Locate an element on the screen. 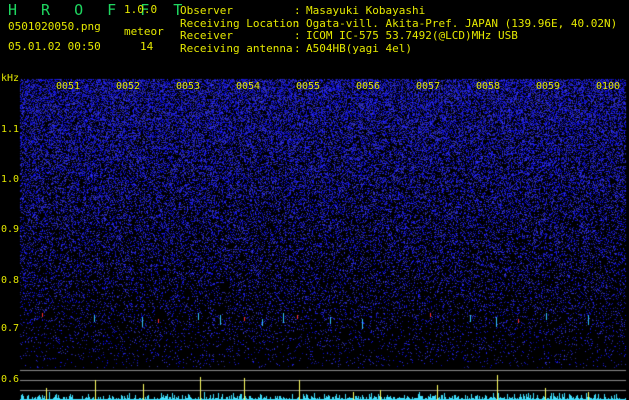 The image size is (629, 400). tick-label: 0.6 is located at coordinates (10, 379).